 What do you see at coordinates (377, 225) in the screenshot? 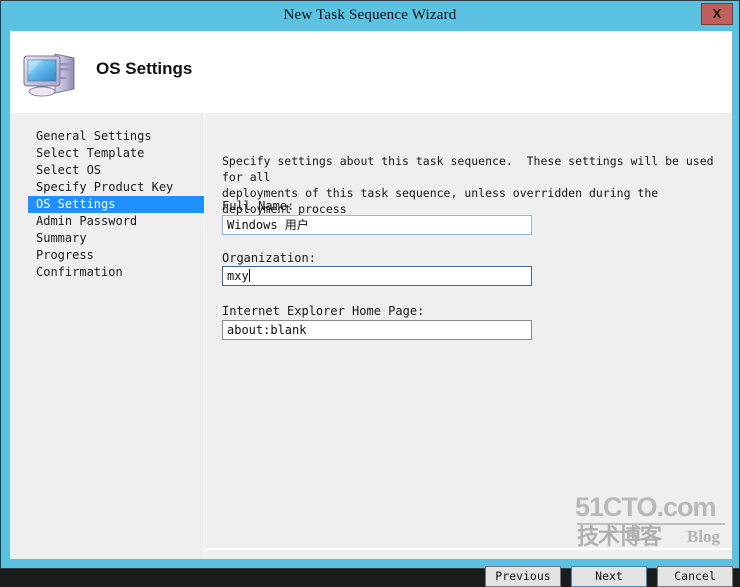
I see `full-name-input: Windows 用户` at bounding box center [377, 225].